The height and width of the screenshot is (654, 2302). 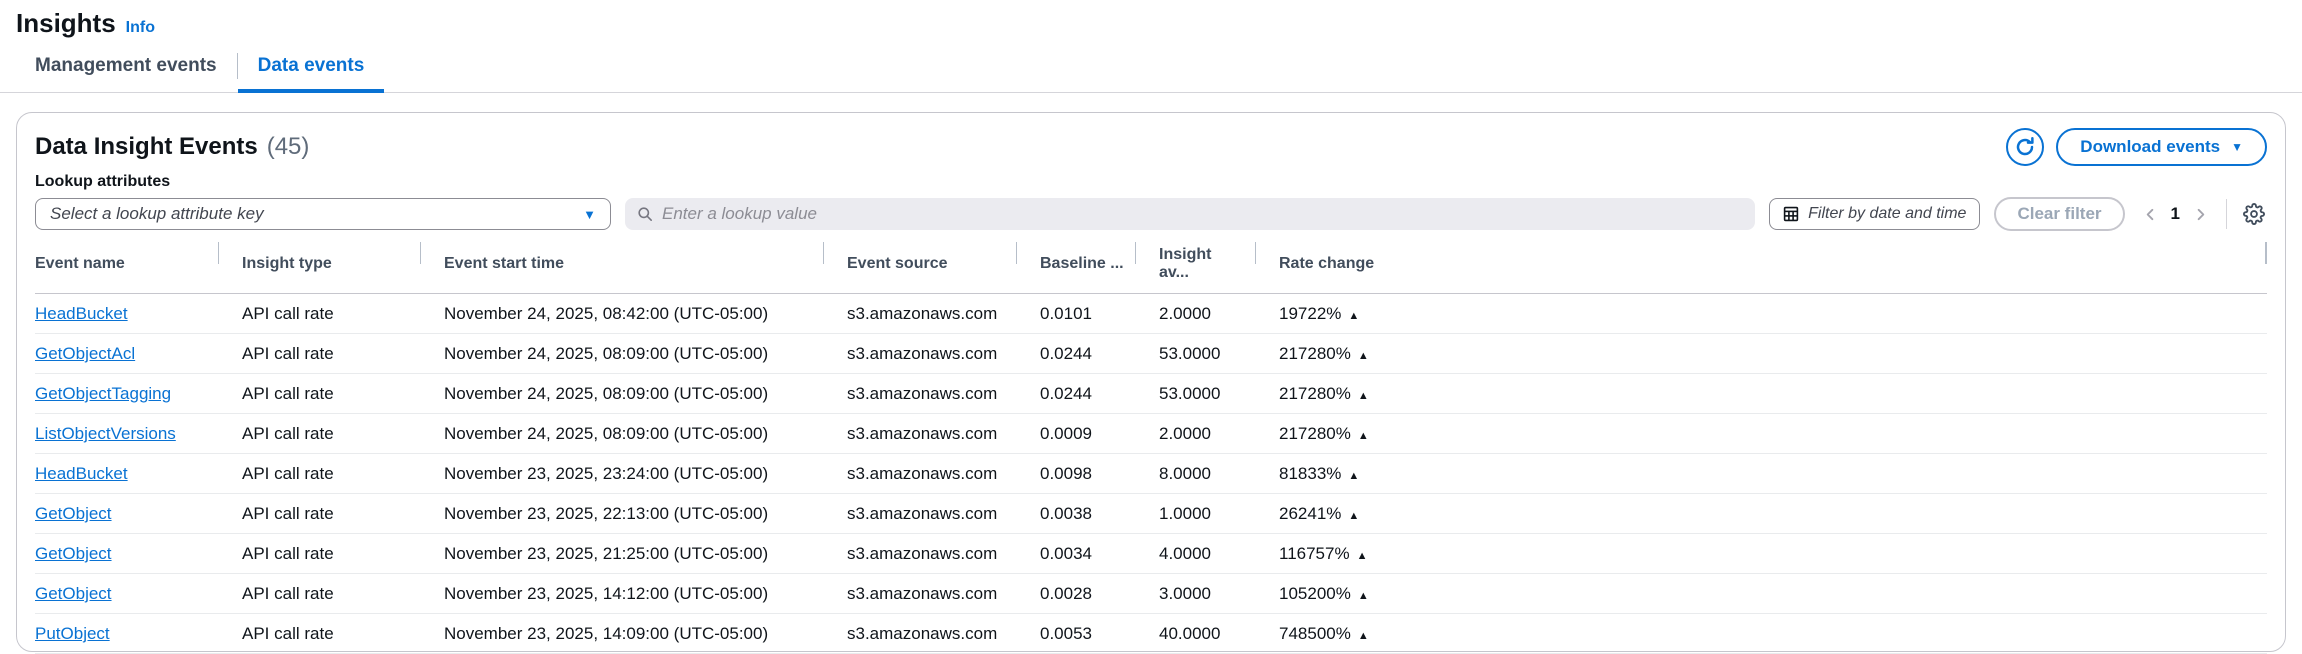 I want to click on refresh-button, so click(x=2025, y=147).